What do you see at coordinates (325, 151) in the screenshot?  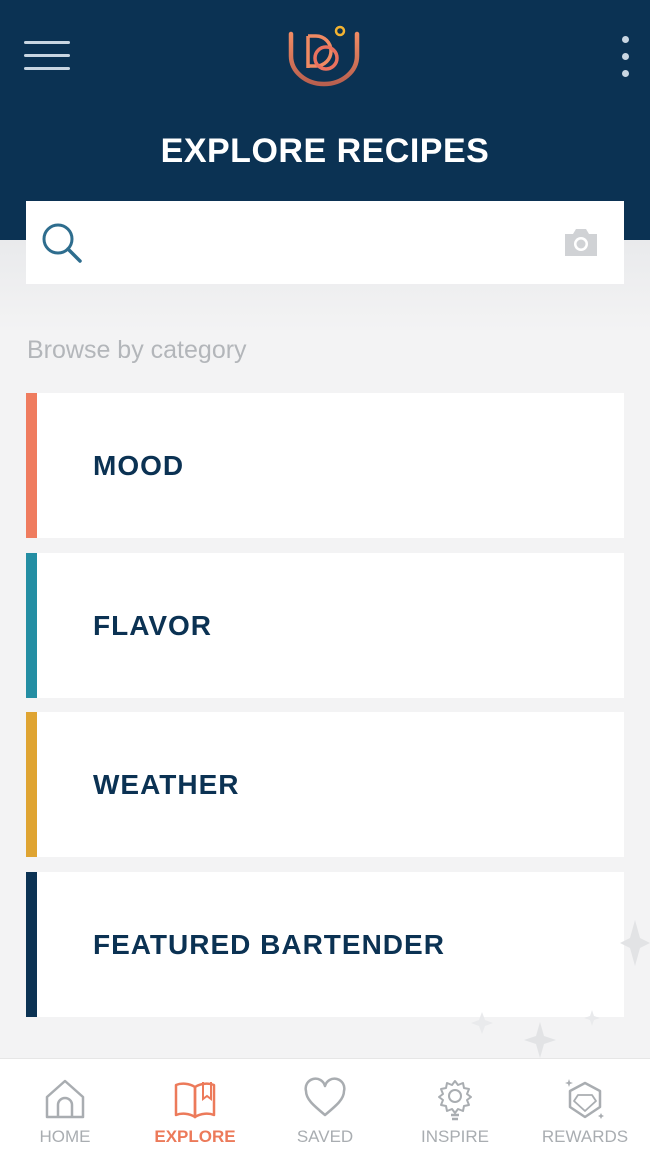 I see `page-title: EXPLORE RECIPES` at bounding box center [325, 151].